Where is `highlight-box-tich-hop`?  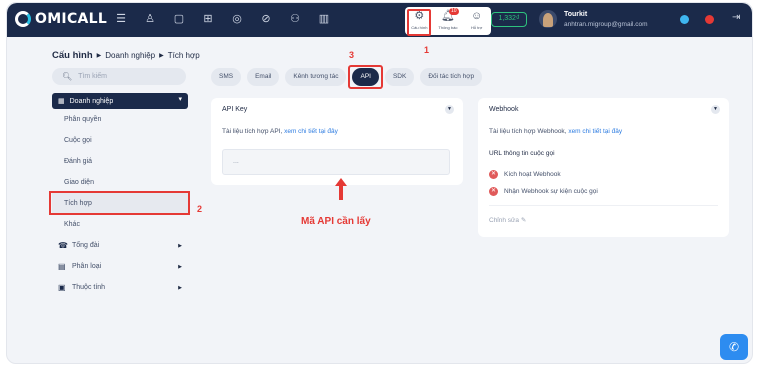
highlight-box-tich-hop is located at coordinates (119, 203).